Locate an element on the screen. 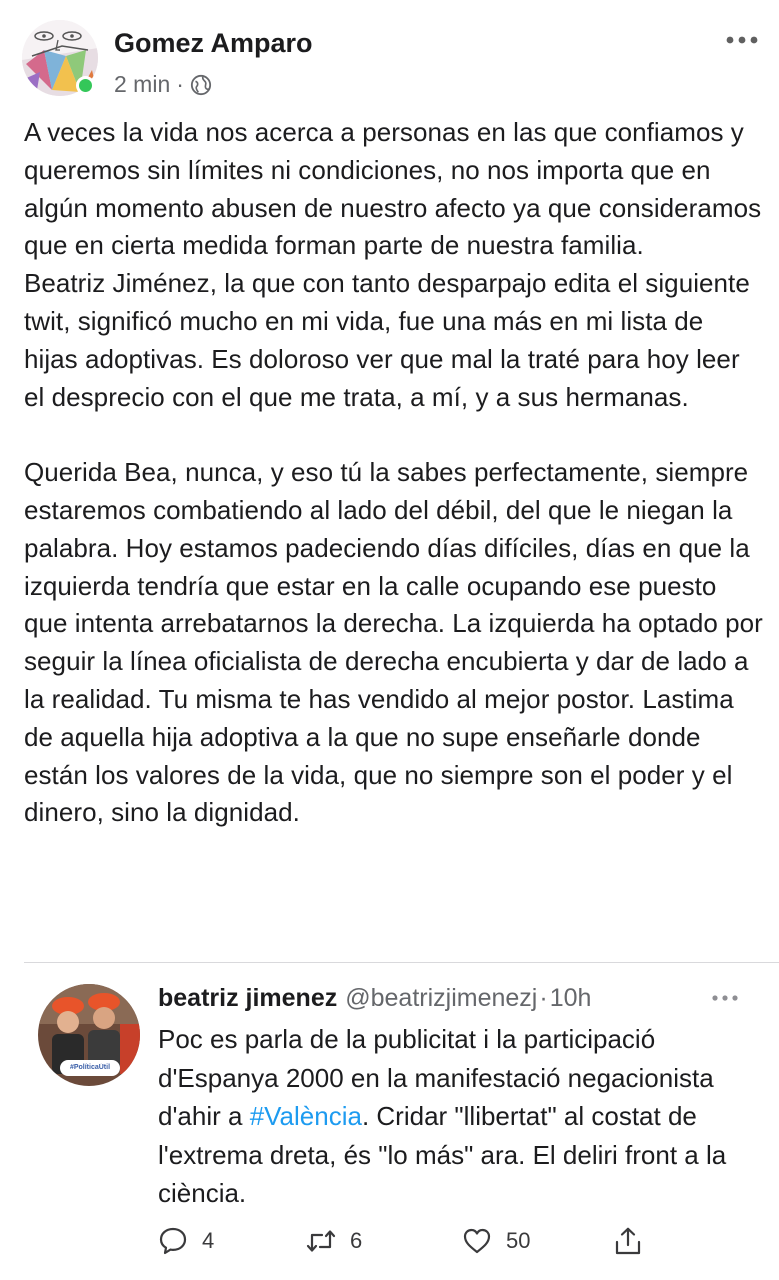 This screenshot has height=1280, width=779. quote-divider is located at coordinates (401, 962).